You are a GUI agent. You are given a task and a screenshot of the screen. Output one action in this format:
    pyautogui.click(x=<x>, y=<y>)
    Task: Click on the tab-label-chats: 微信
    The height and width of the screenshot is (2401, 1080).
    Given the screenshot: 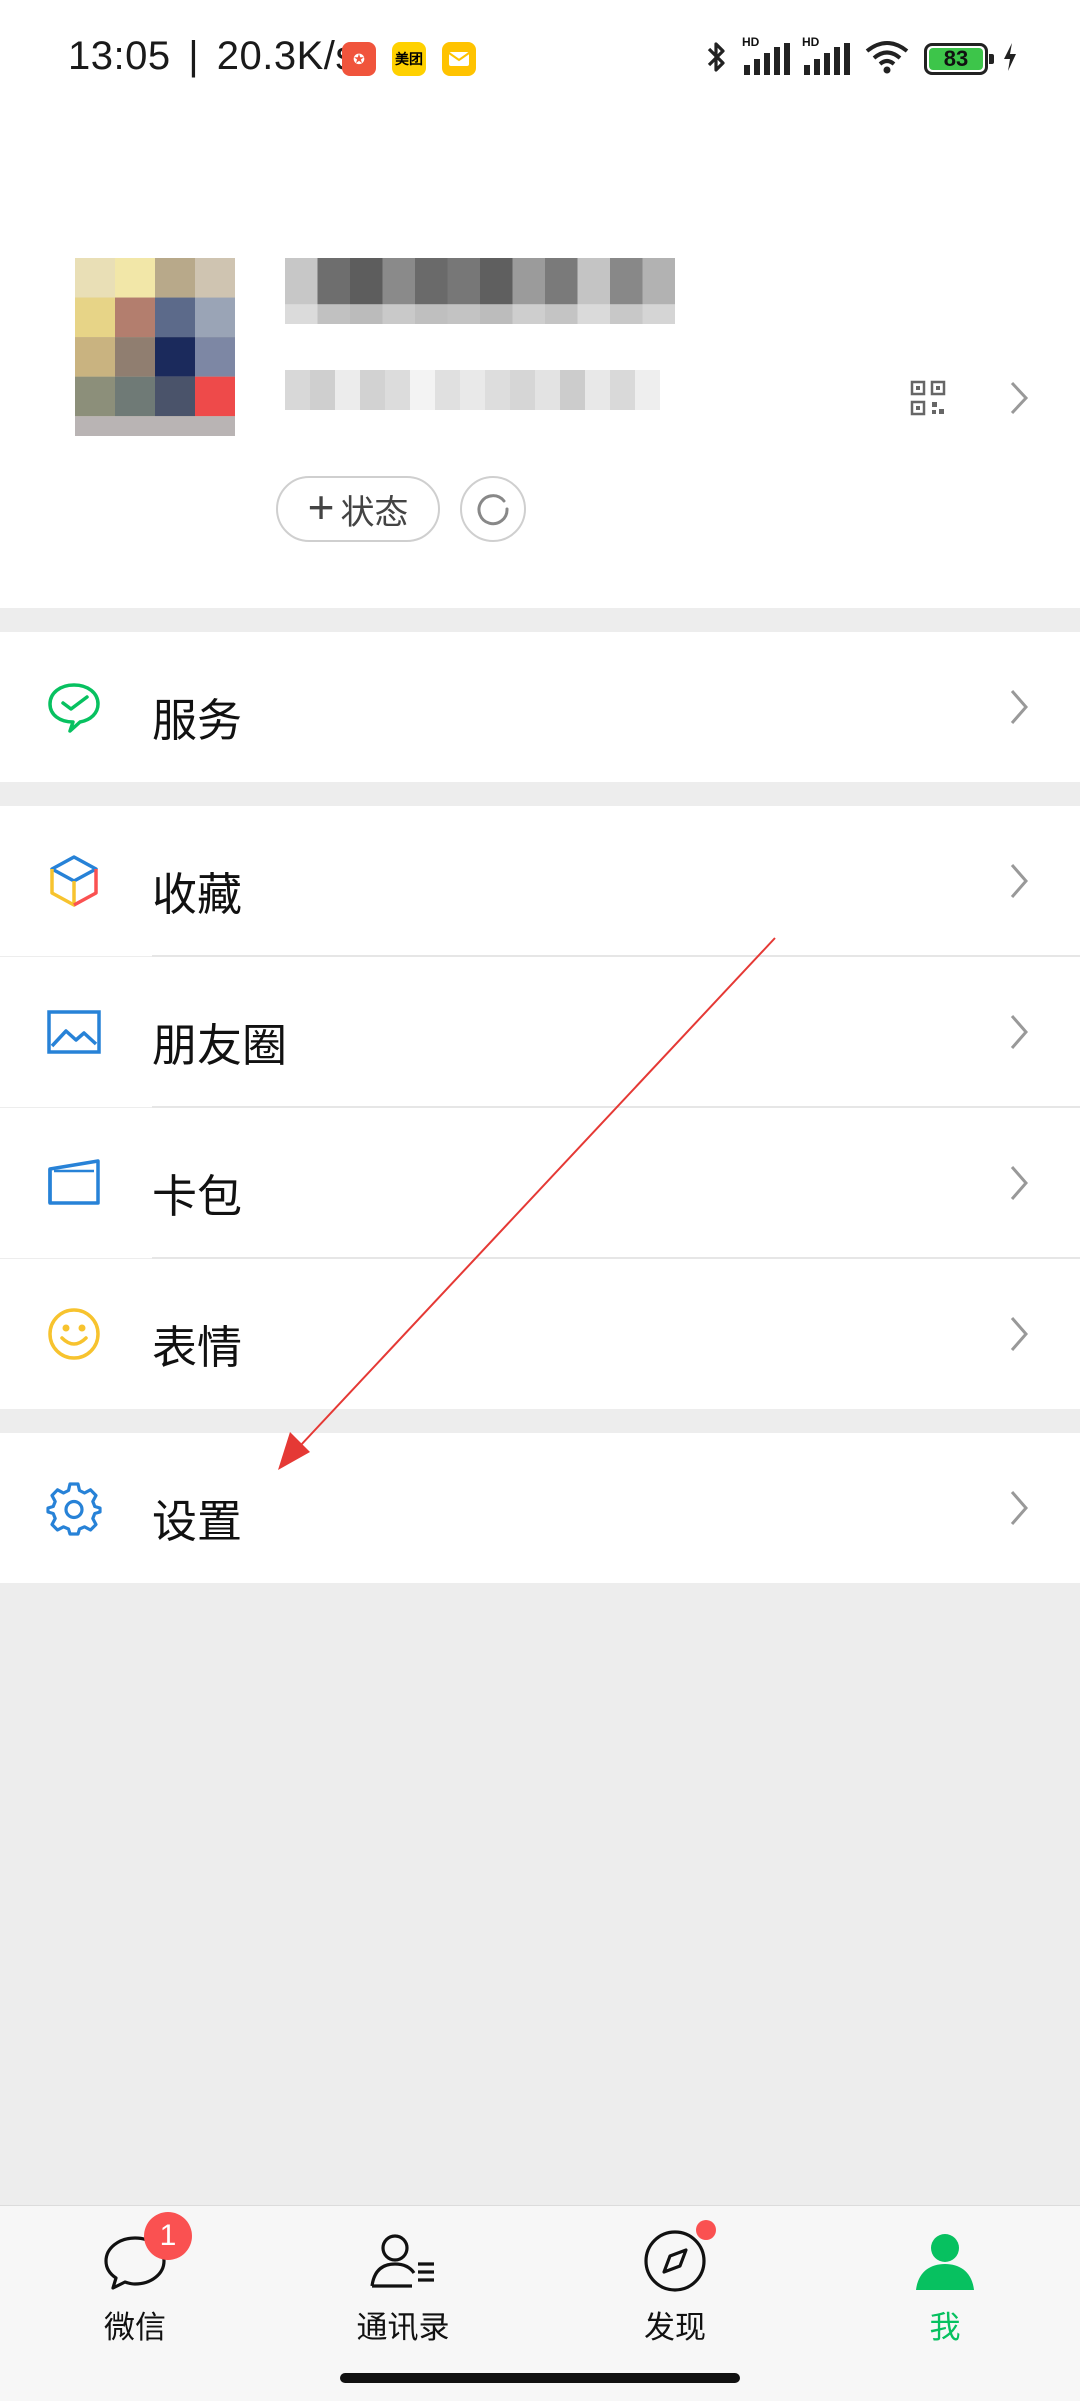 What is the action you would take?
    pyautogui.click(x=135, y=2327)
    